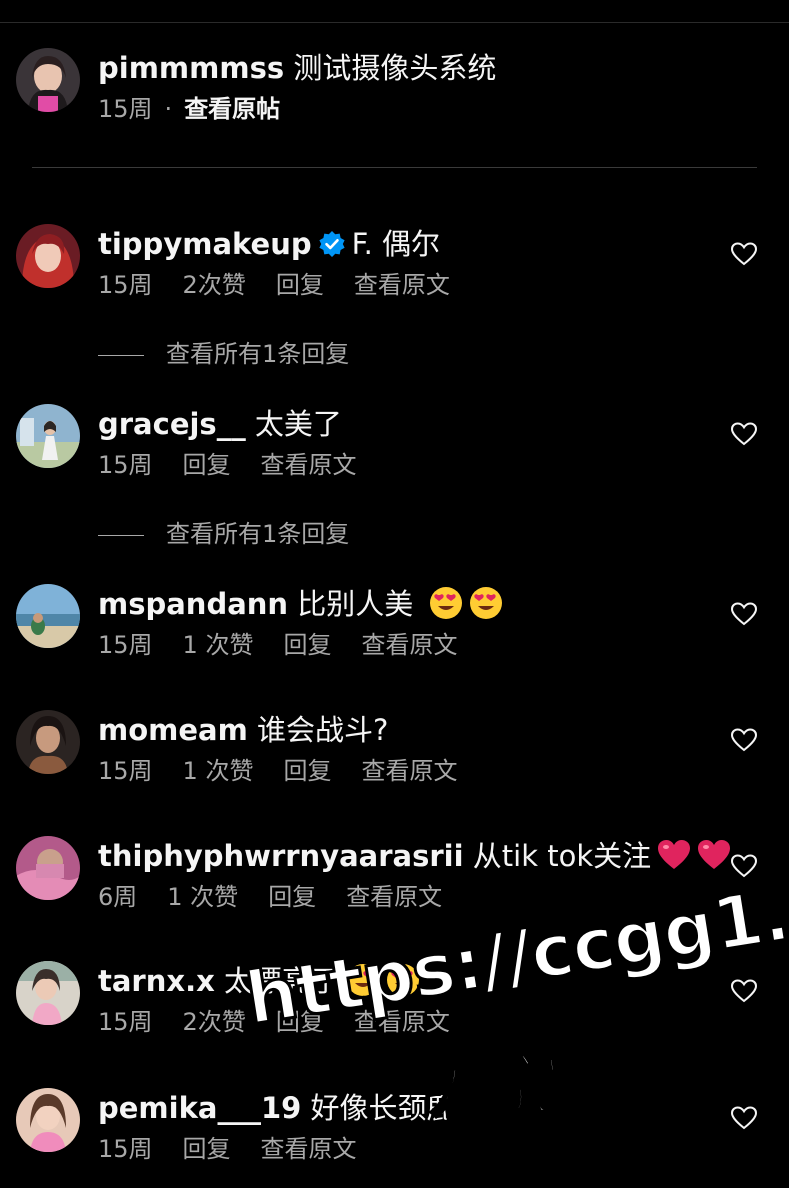 The image size is (789, 1188). Describe the element at coordinates (281, 856) in the screenshot. I see `comment-username: thiphyphwrrnyaarasrii` at that location.